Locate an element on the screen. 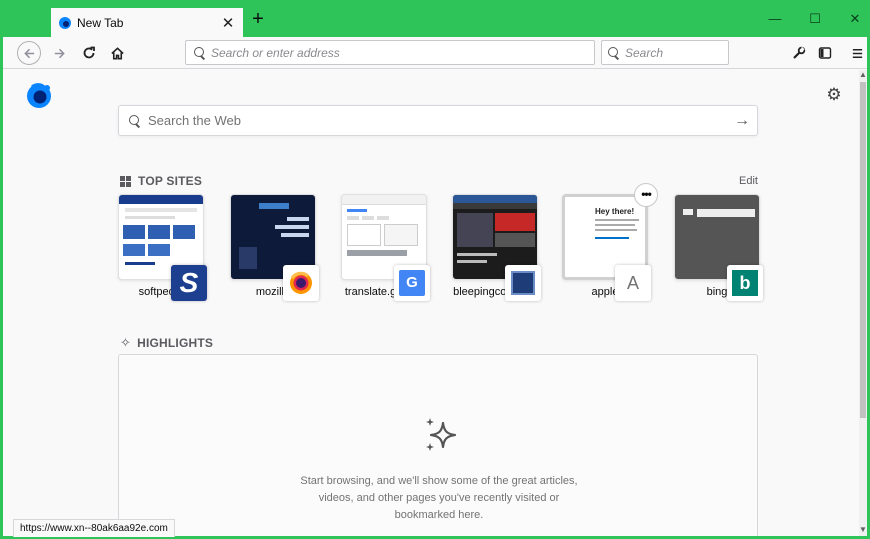 Image resolution: width=870 pixels, height=539 pixels. open-menu-button is located at coordinates (857, 53).